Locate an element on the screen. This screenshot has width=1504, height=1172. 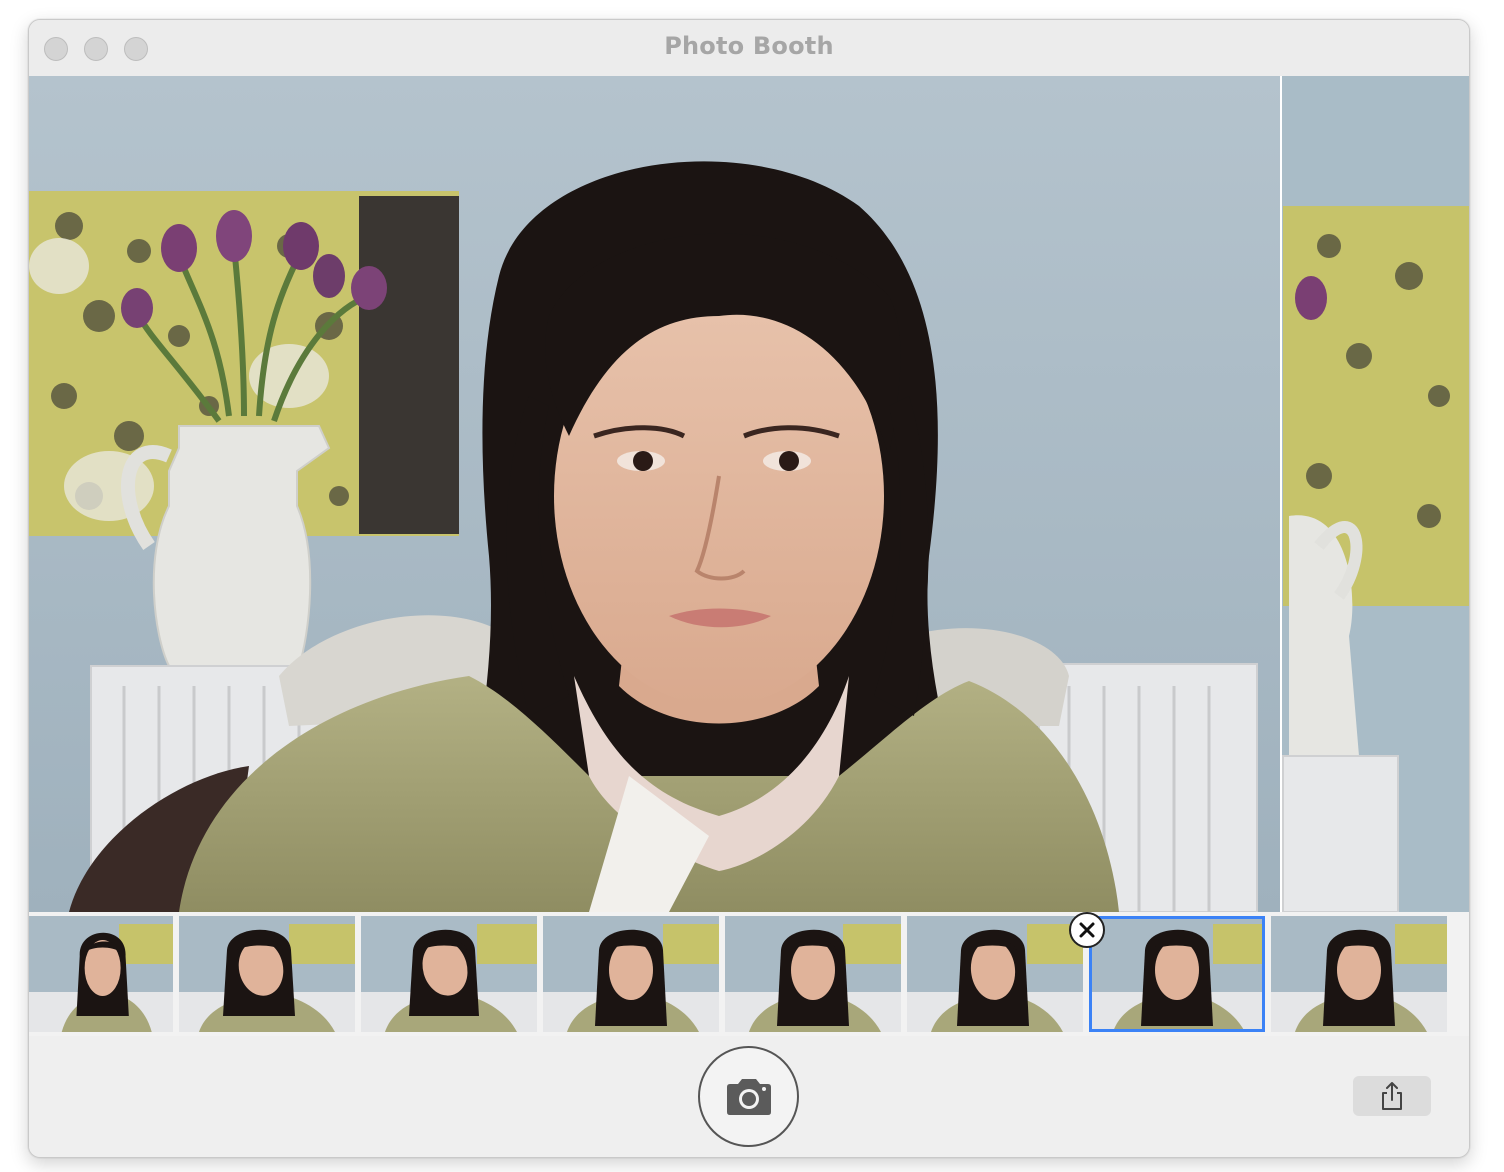
photo-filmstrip is located at coordinates (749, 974).